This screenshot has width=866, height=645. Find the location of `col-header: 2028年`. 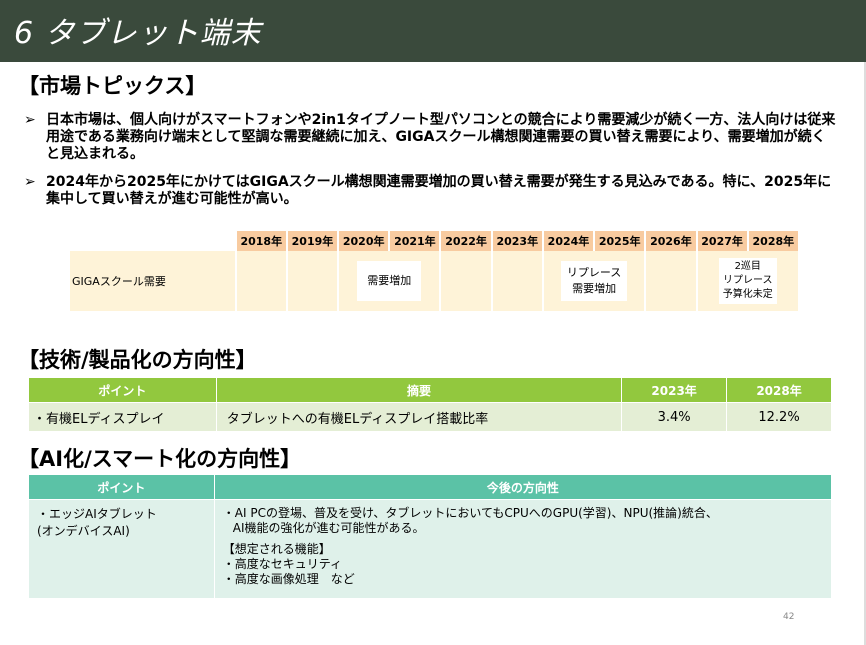

col-header: 2028年 is located at coordinates (779, 390).